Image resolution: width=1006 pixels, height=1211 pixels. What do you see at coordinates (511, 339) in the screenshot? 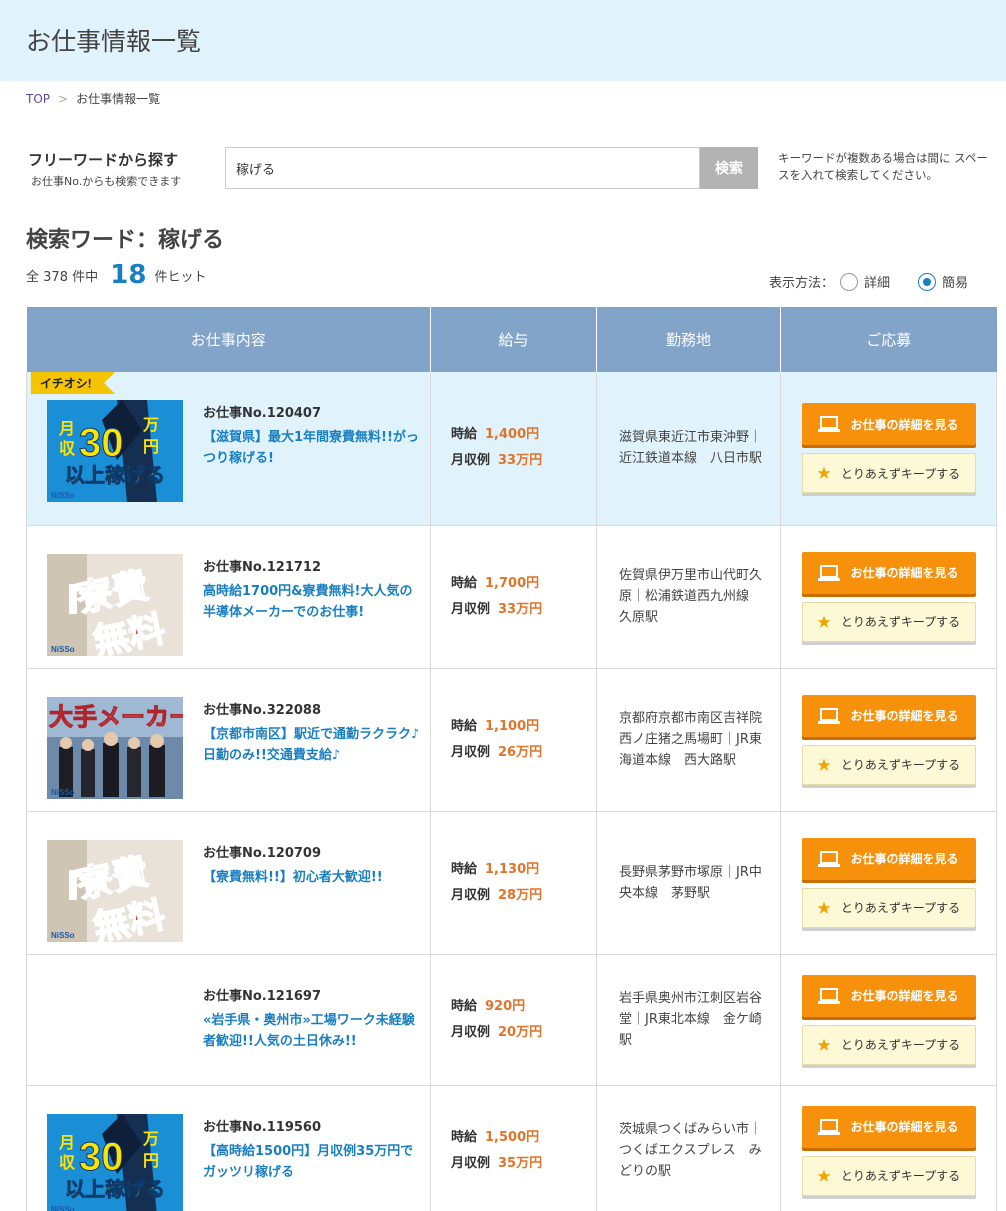
I see `table-header-row: お仕事内容 給与 勤務地 ご応募` at bounding box center [511, 339].